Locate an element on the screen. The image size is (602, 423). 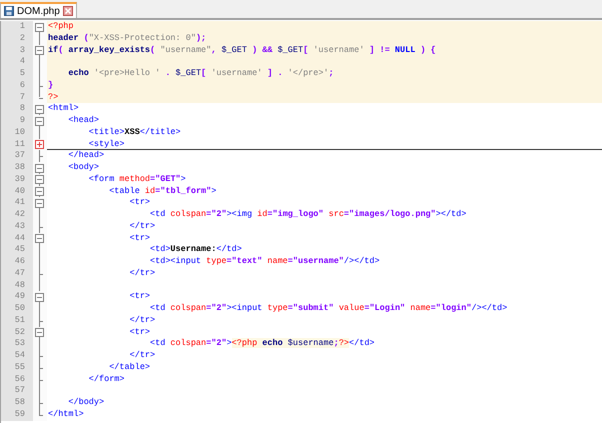
line-number: 51 is located at coordinates (17, 320).